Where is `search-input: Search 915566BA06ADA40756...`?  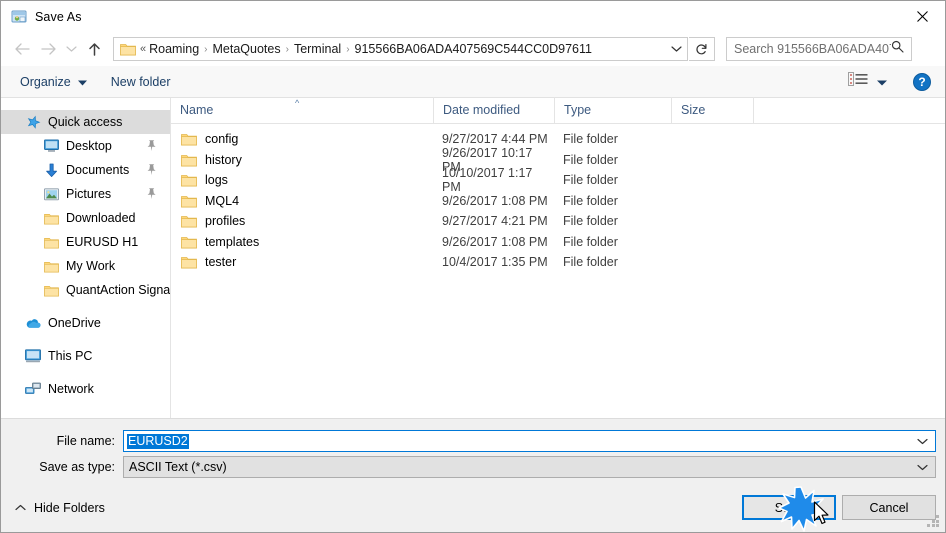
search-input: Search 915566BA06ADA40756... is located at coordinates (812, 49).